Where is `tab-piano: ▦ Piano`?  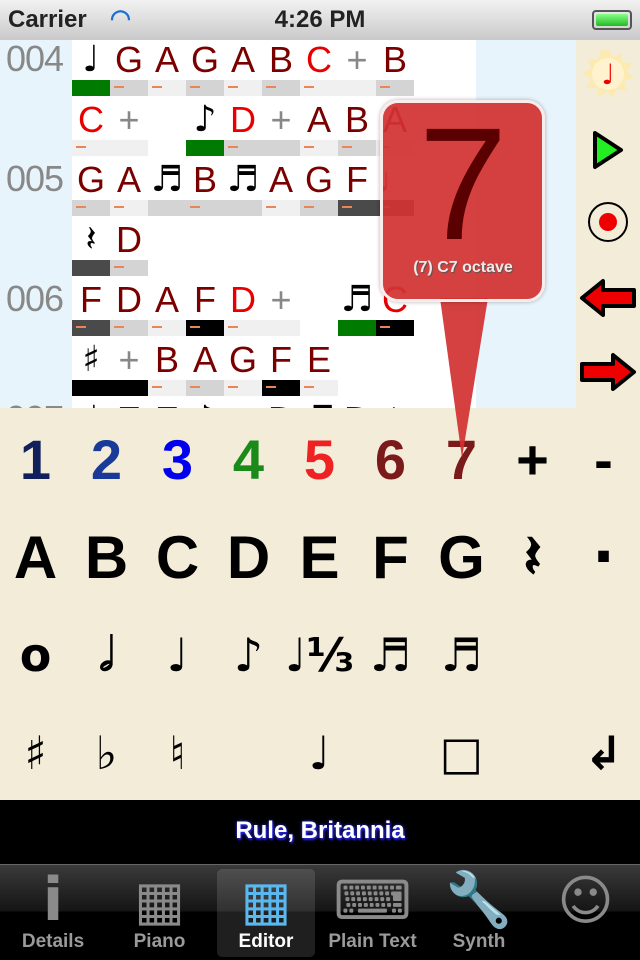 tab-piano: ▦ Piano is located at coordinates (160, 913).